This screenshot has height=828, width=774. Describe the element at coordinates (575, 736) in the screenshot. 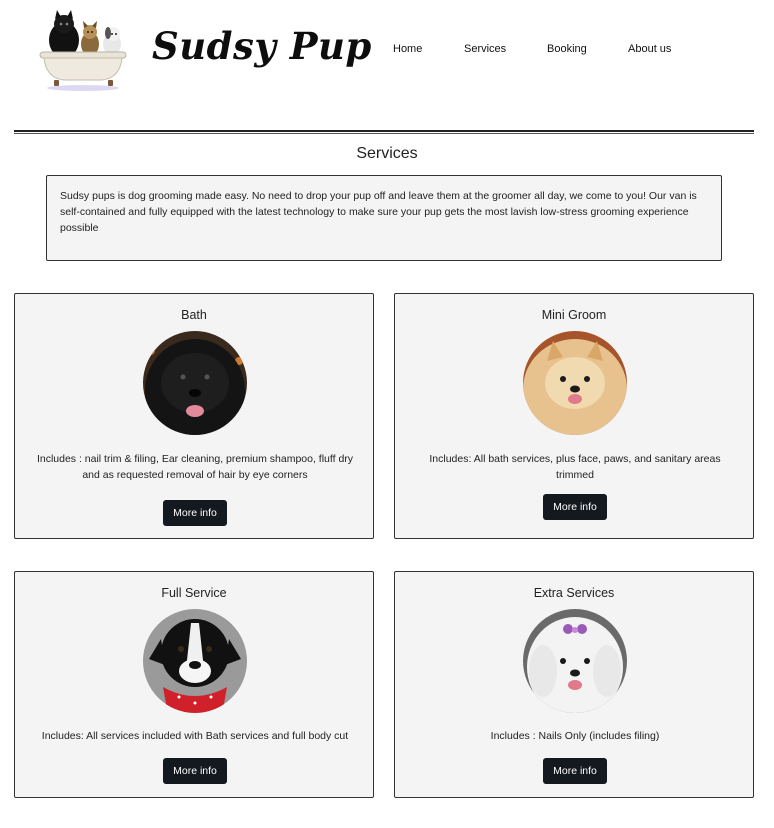

I see `card-description: Includes : Nails Only (includes filing)` at that location.